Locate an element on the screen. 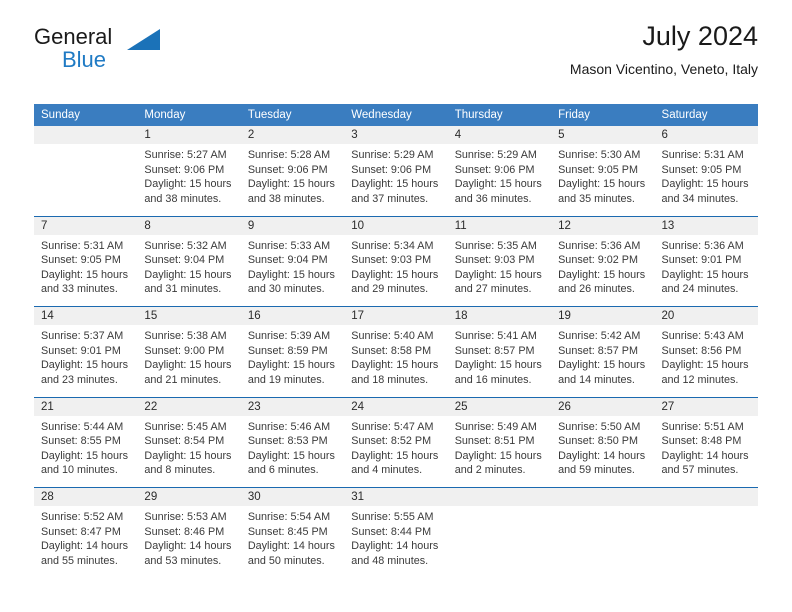  day-number: 21 is located at coordinates (86, 406).